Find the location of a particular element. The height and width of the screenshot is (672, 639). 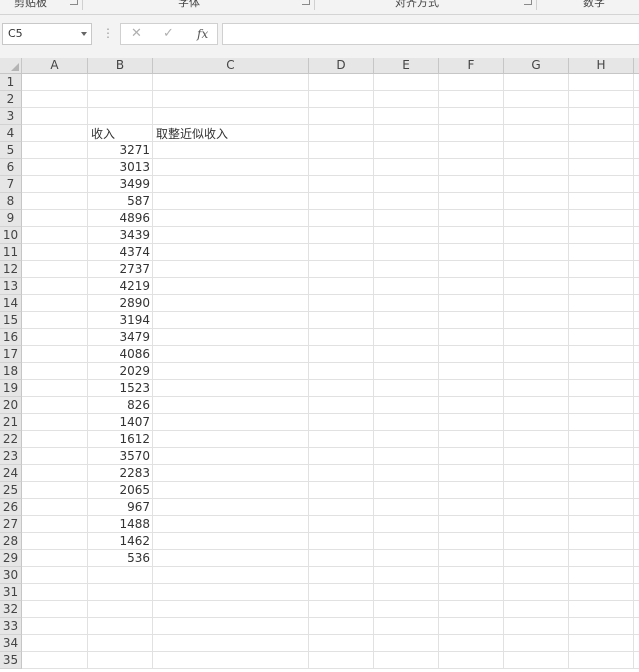

row-header-12: 12 is located at coordinates (11, 269).